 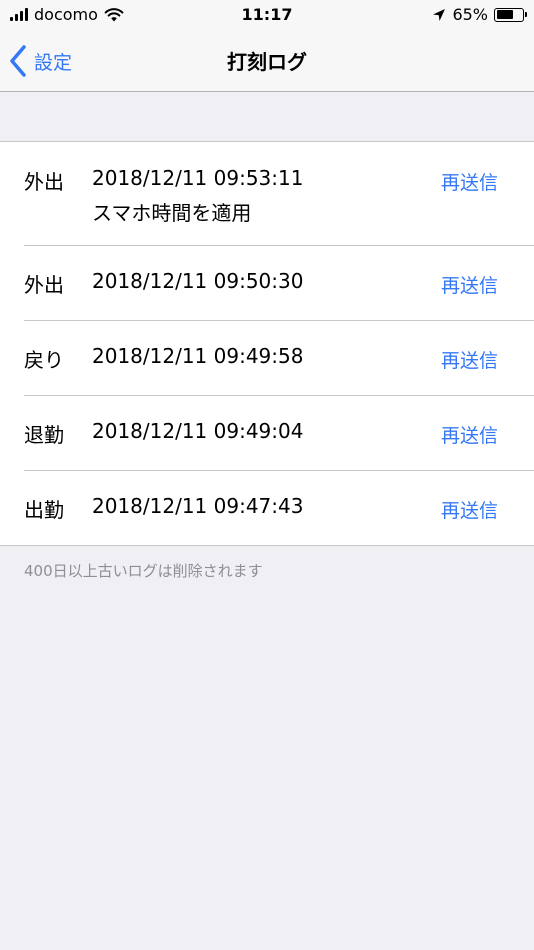 I want to click on status-bar: docomo 11:17 65%, so click(x=267, y=15).